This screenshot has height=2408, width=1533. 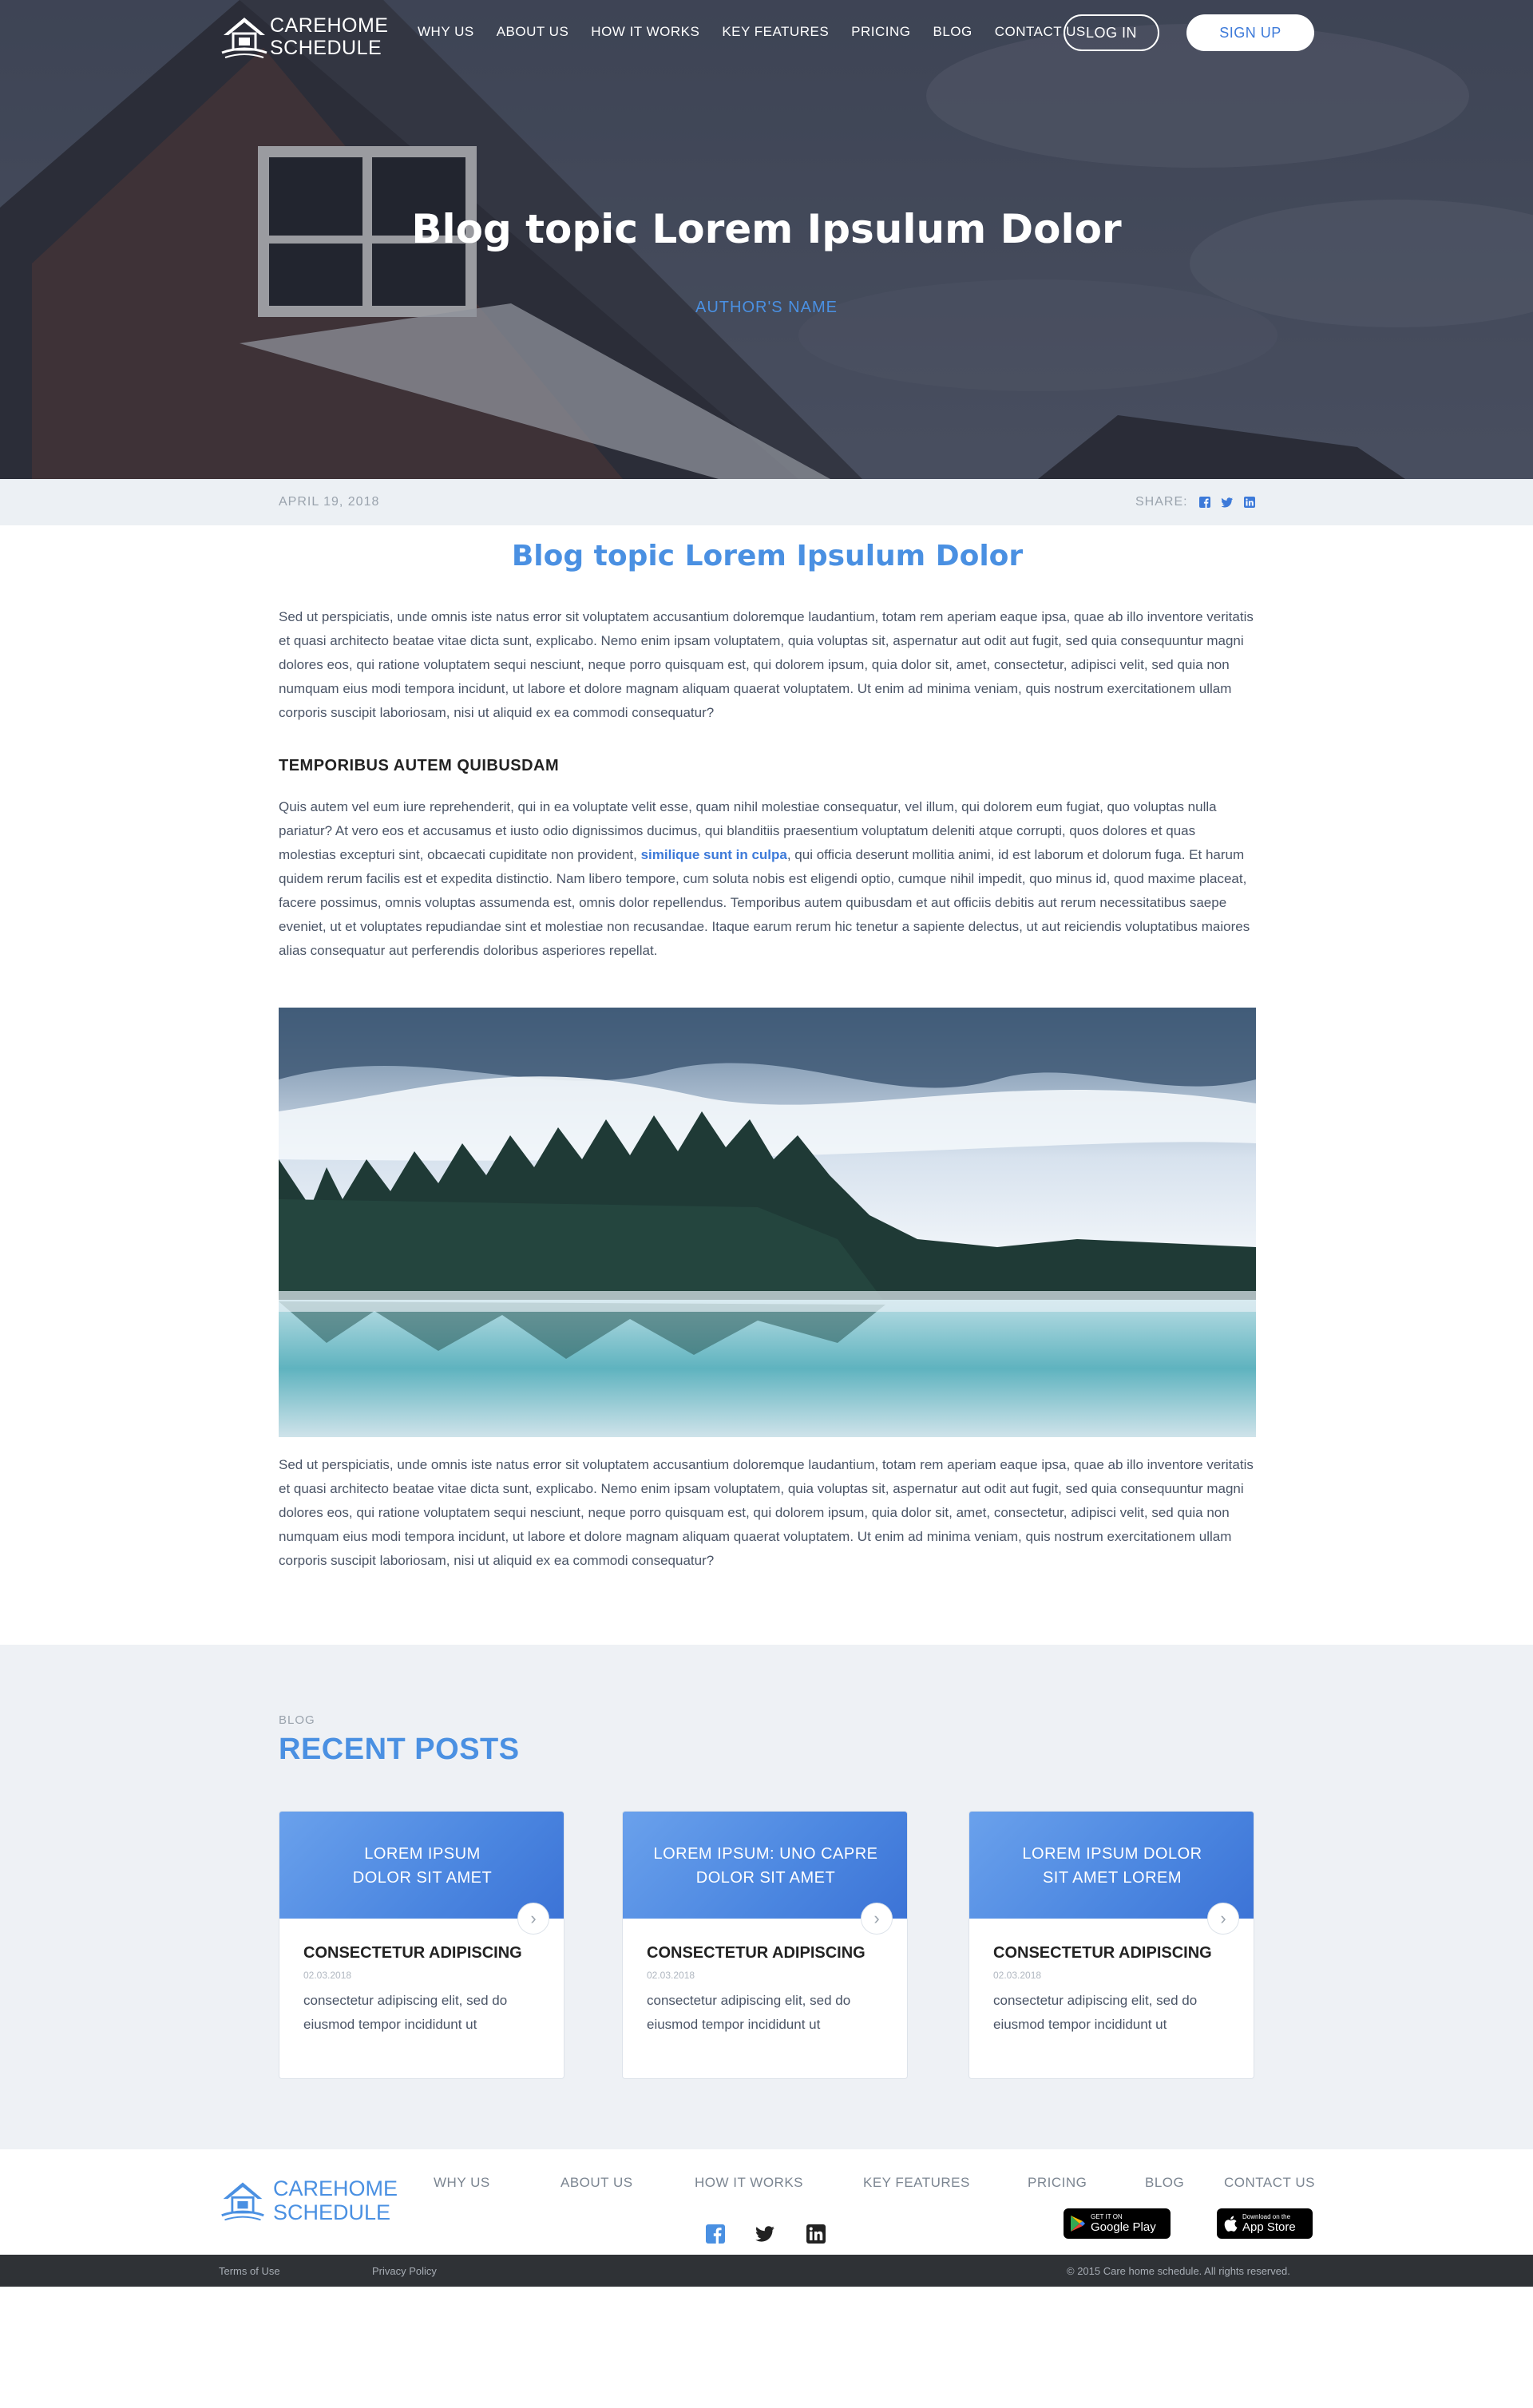 What do you see at coordinates (1195, 502) in the screenshot?
I see `share-group: SHARE:` at bounding box center [1195, 502].